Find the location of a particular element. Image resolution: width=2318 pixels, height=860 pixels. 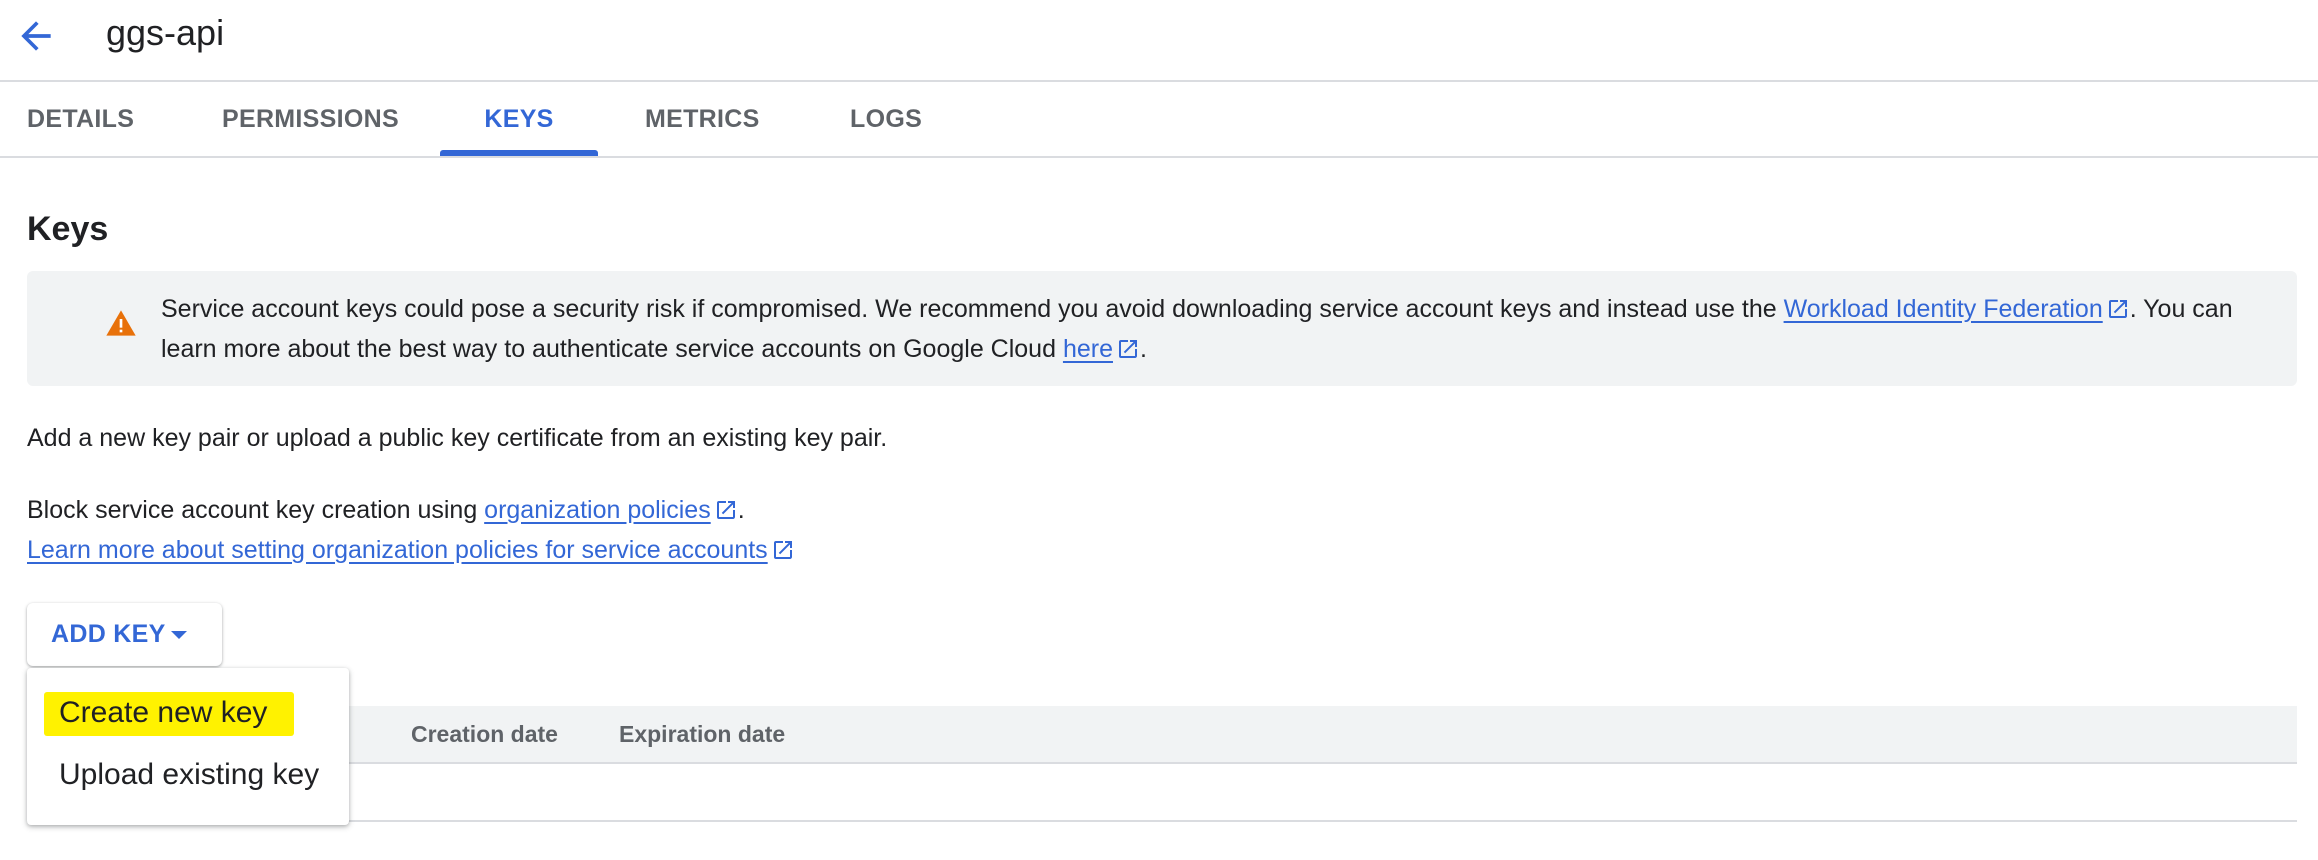

add-key-menu: Create new key Upload existing key is located at coordinates (188, 746).